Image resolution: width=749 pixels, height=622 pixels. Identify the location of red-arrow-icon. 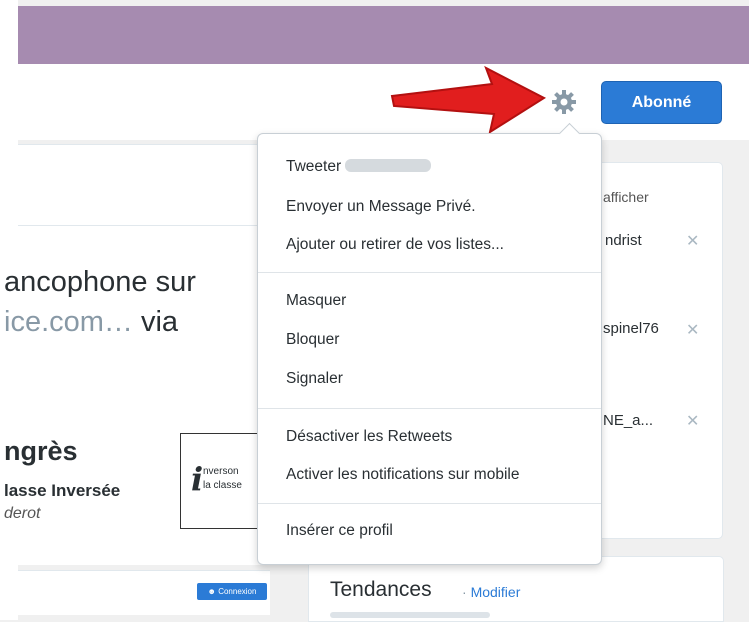
(468, 100).